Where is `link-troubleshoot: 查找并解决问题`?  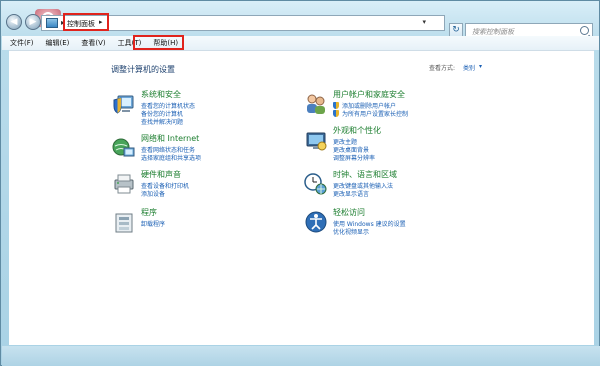 link-troubleshoot: 查找并解决问题 is located at coordinates (162, 121).